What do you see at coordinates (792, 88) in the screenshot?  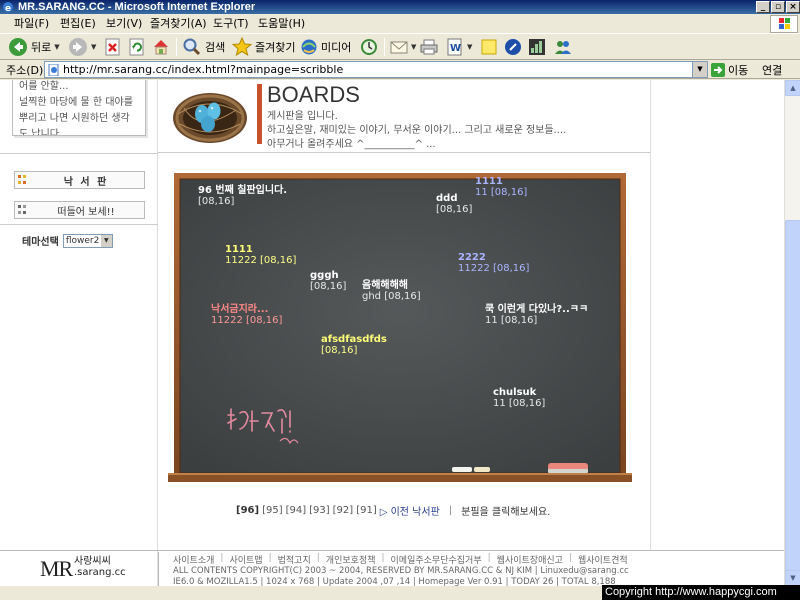 I see `scroll-up-icon: ▲` at bounding box center [792, 88].